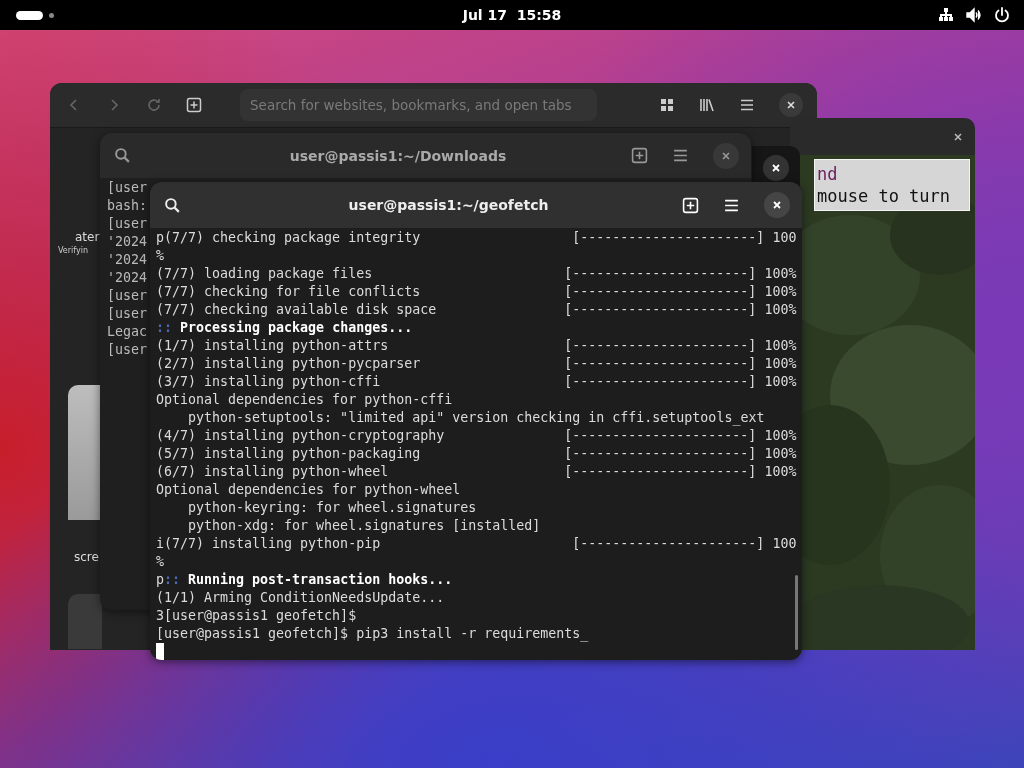 The width and height of the screenshot is (1024, 768). I want to click on power-icon, so click(1002, 15).